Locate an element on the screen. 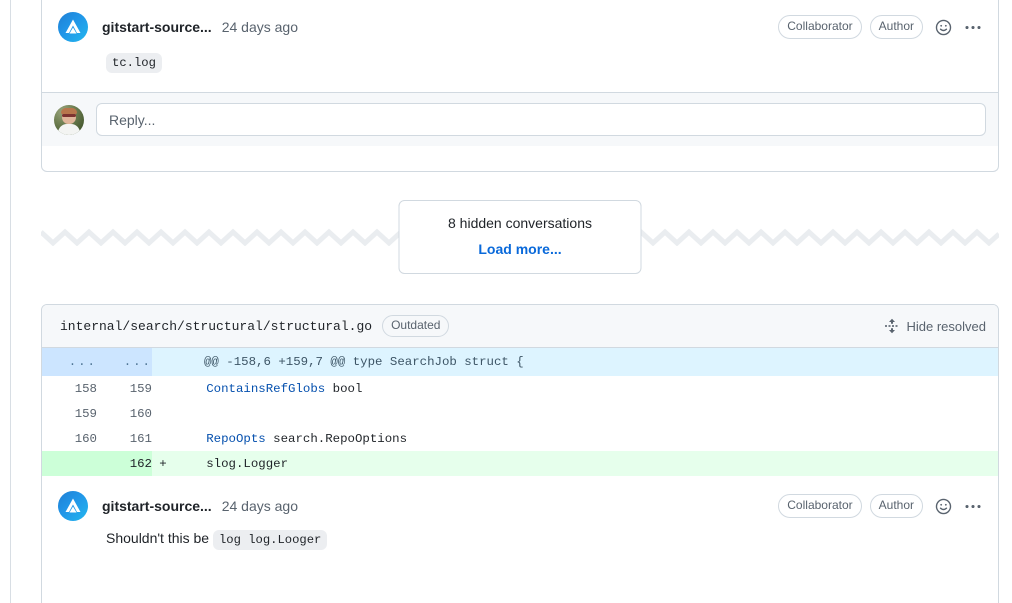 The image size is (1012, 603). comment-text: Shouldn't this be is located at coordinates (158, 538).